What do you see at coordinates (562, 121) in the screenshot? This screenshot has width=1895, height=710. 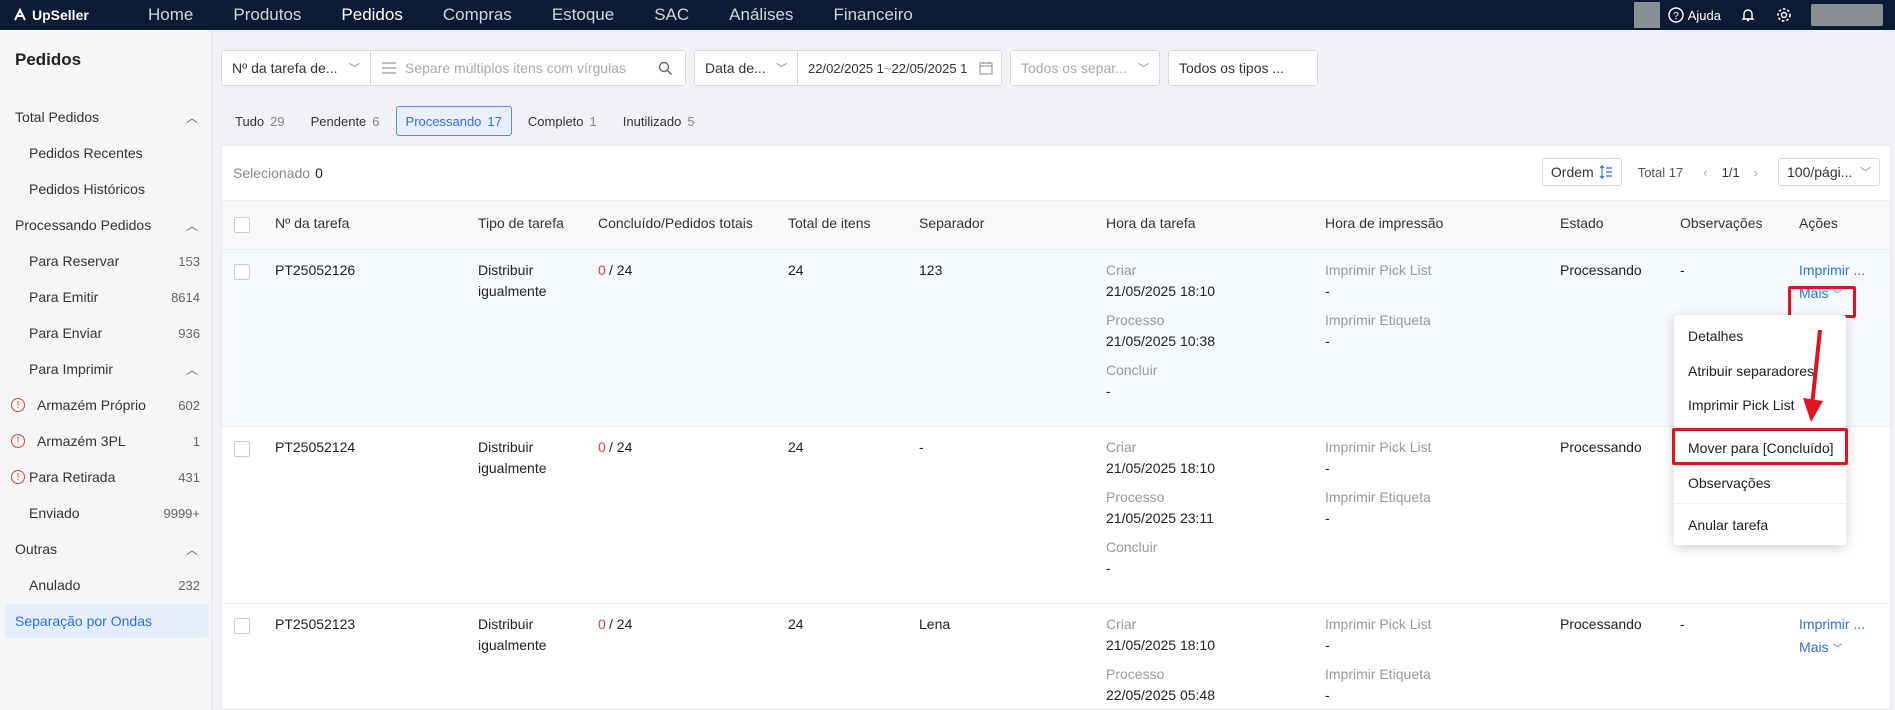 I see `tab-completo: Completo 1` at bounding box center [562, 121].